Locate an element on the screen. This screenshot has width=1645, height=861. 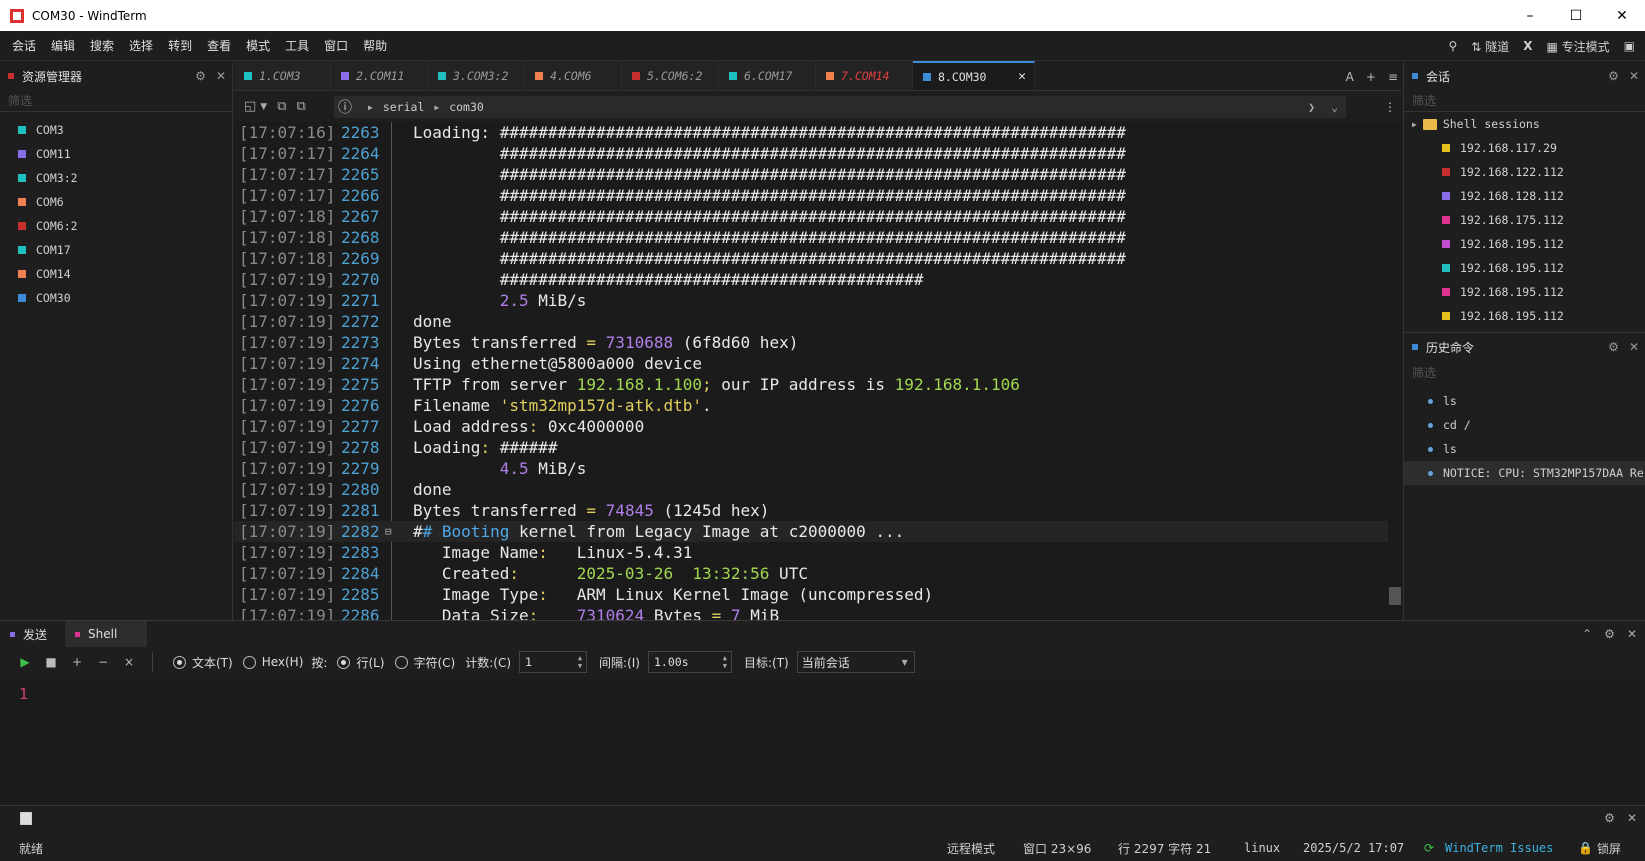
focus-mode-button: ▦ 专注模式 is located at coordinates (1577, 46).